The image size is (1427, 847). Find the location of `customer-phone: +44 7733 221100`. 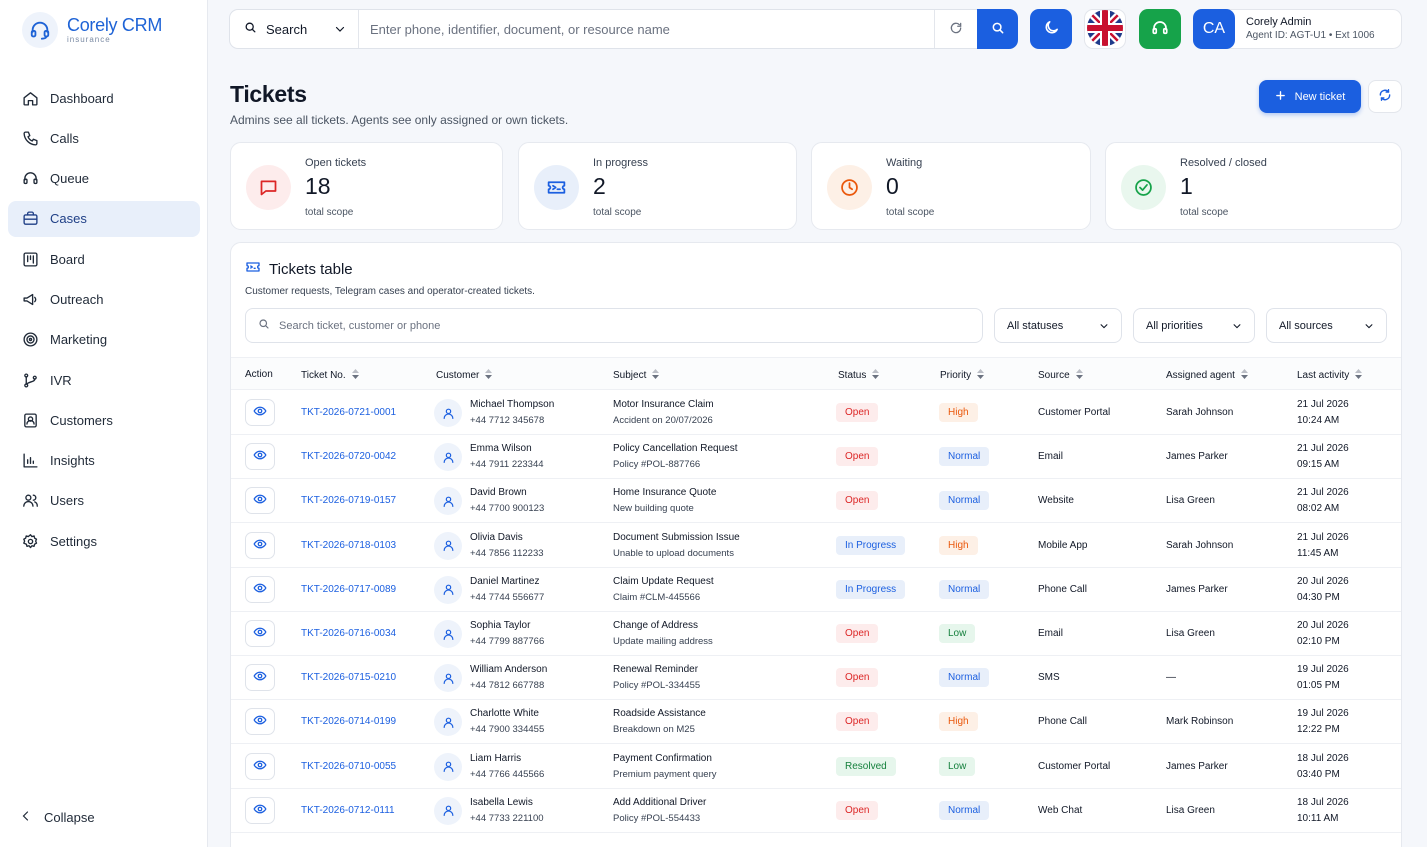

customer-phone: +44 7733 221100 is located at coordinates (507, 818).